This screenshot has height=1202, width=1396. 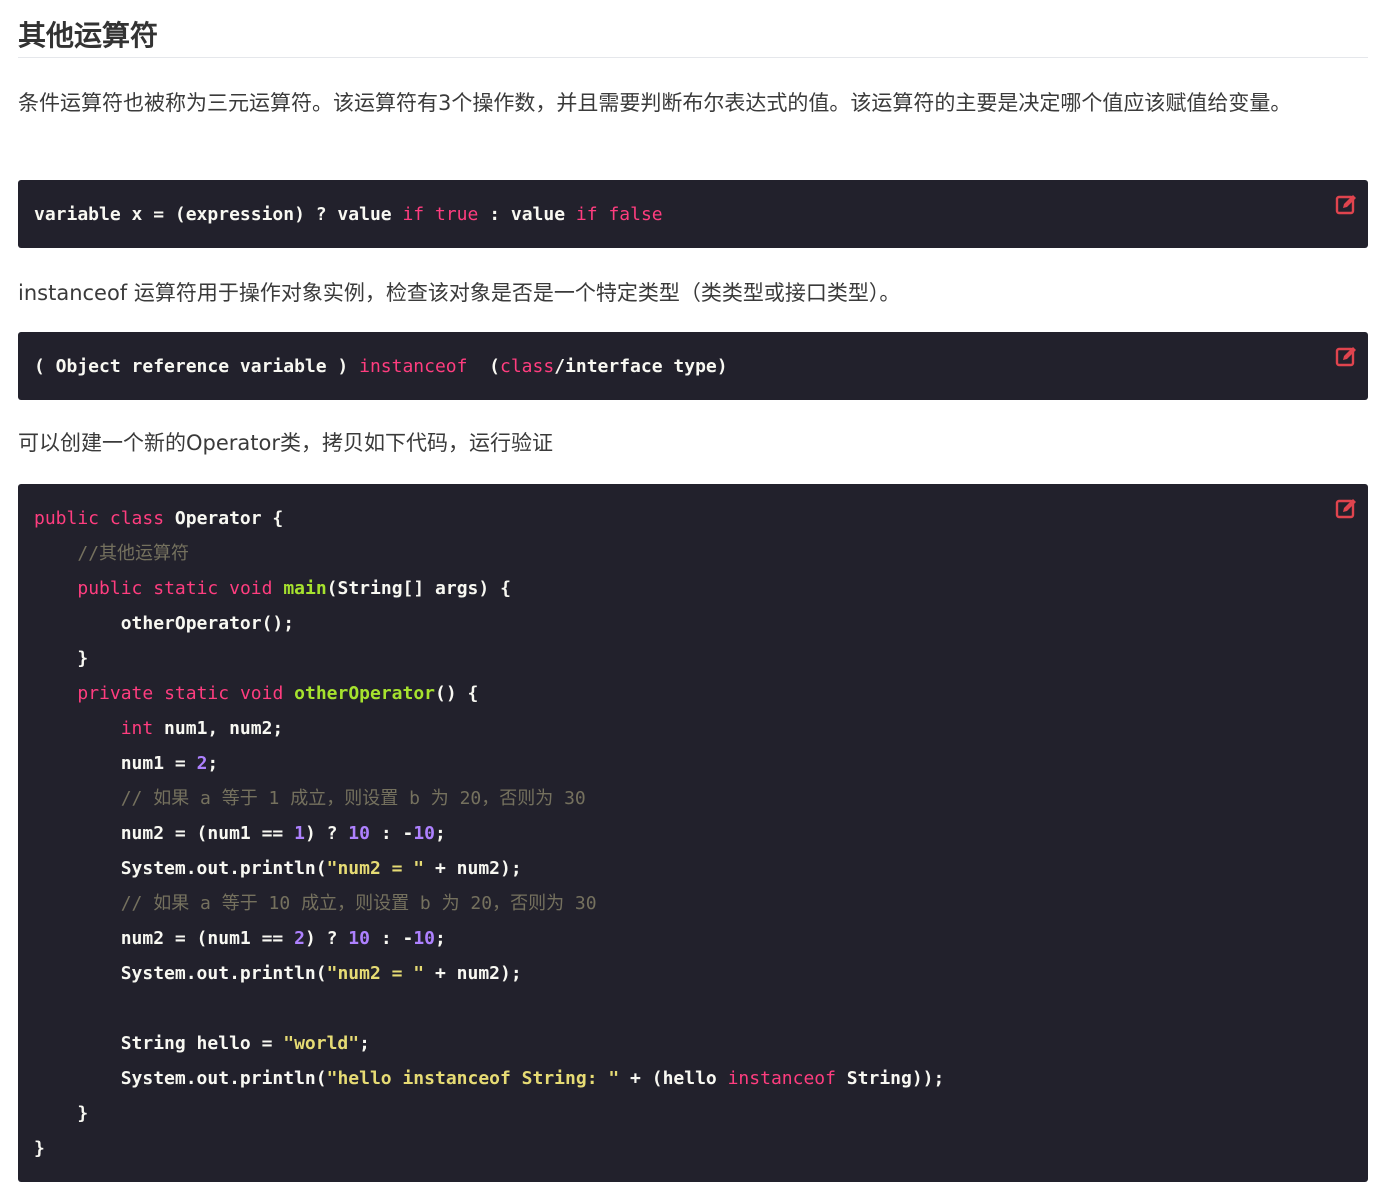 I want to click on code-text: + (hello, so click(x=673, y=1078).